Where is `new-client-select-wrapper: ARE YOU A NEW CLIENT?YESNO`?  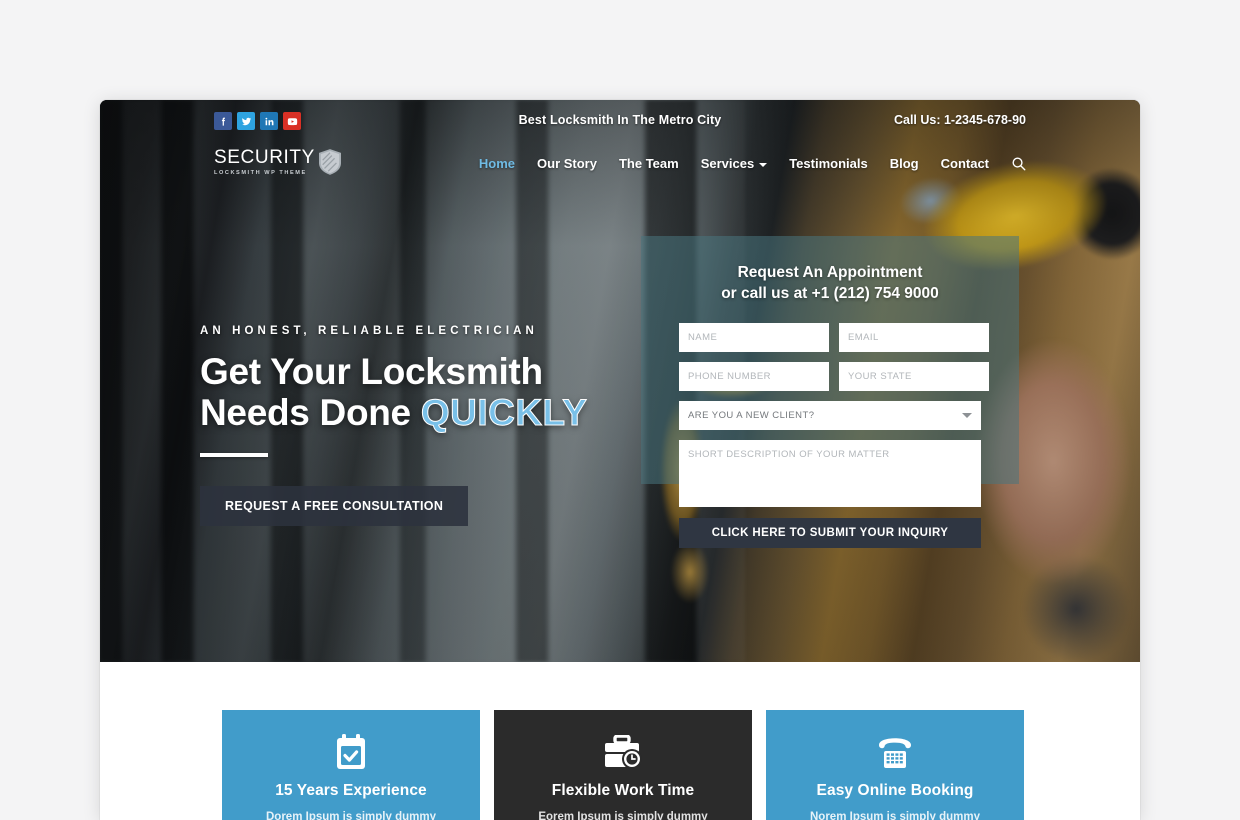
new-client-select-wrapper: ARE YOU A NEW CLIENT?YESNO is located at coordinates (830, 415).